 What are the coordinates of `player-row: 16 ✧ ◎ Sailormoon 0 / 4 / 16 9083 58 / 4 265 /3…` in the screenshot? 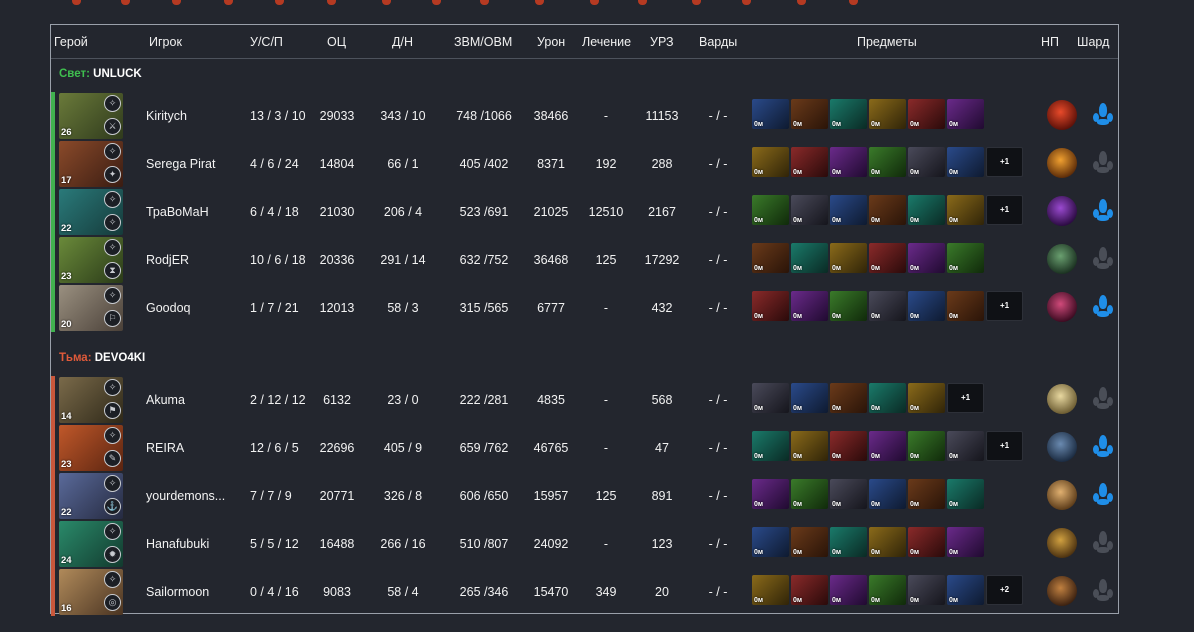 It's located at (584, 592).